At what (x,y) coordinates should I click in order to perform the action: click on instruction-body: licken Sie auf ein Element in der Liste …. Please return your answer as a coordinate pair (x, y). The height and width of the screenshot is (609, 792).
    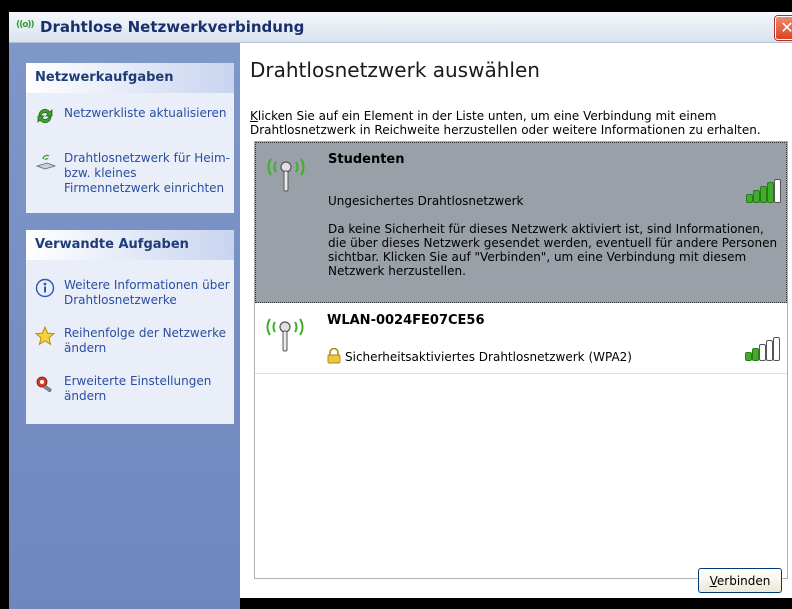
    Looking at the image, I should click on (505, 123).